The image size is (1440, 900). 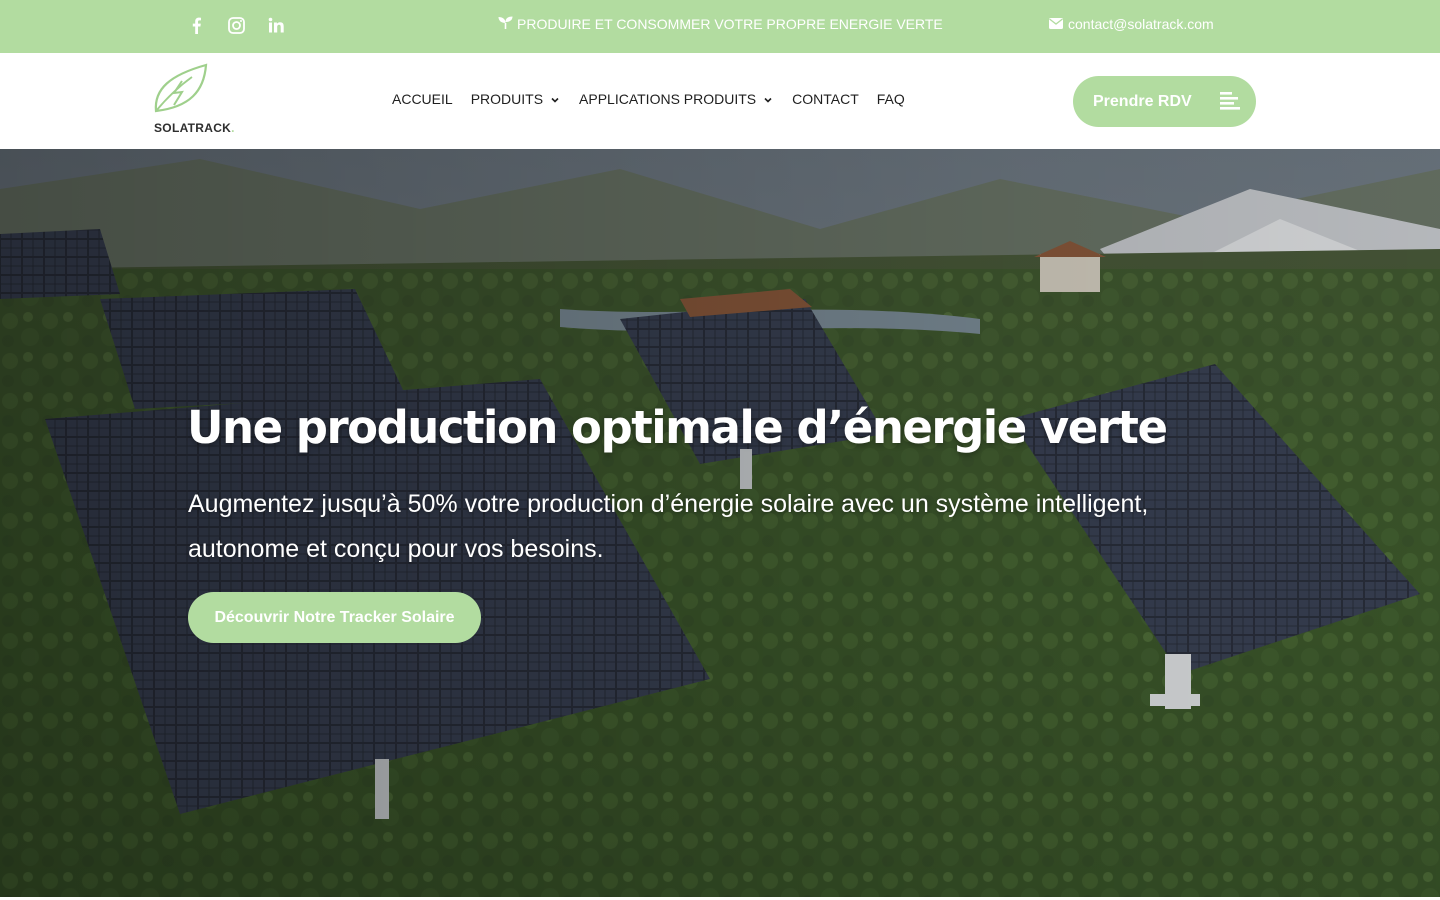 I want to click on hero-title: Une production optimale d’énergie verte, so click(x=677, y=427).